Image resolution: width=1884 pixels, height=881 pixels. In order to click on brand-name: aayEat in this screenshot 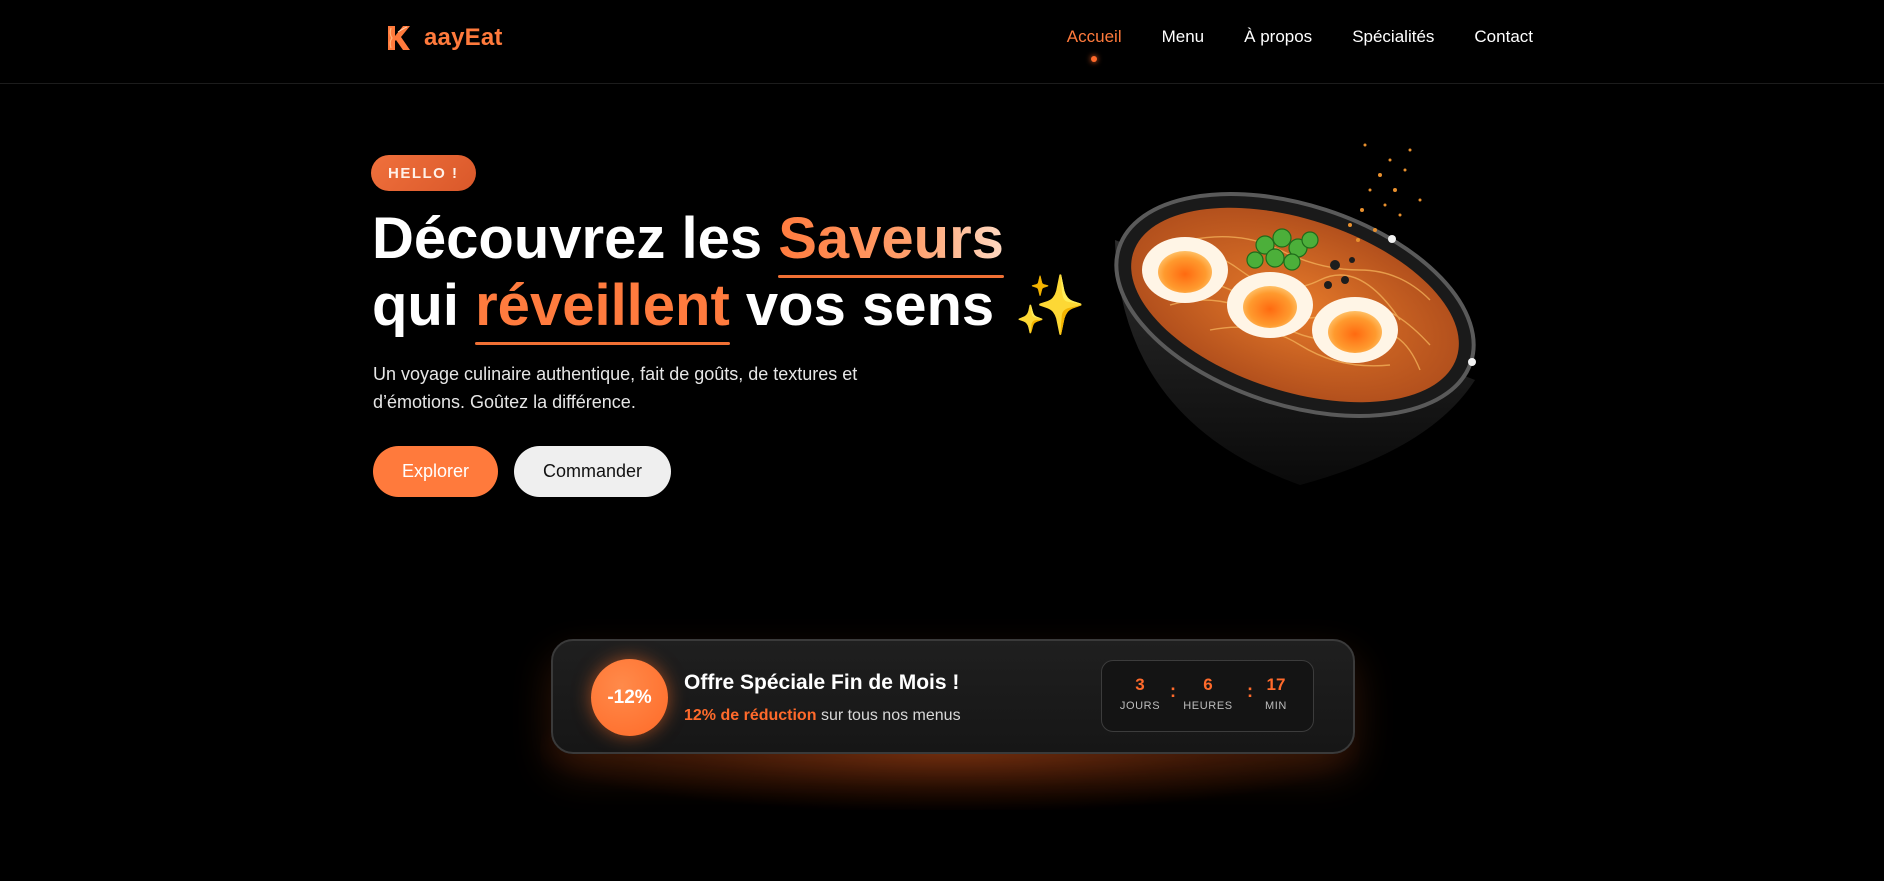, I will do `click(463, 37)`.